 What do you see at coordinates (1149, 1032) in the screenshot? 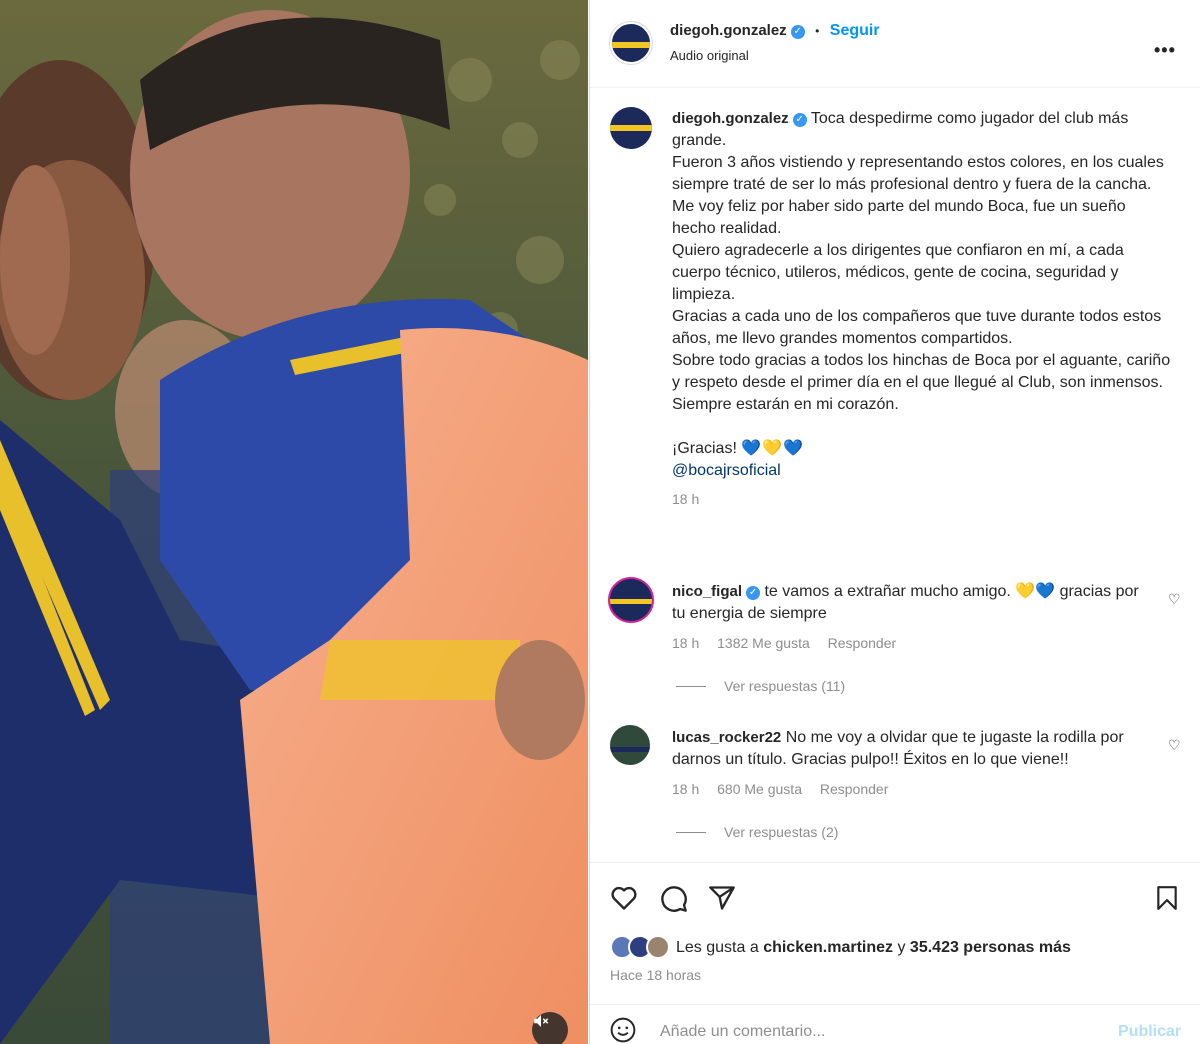
I see `post-comment-button: Publicar` at bounding box center [1149, 1032].